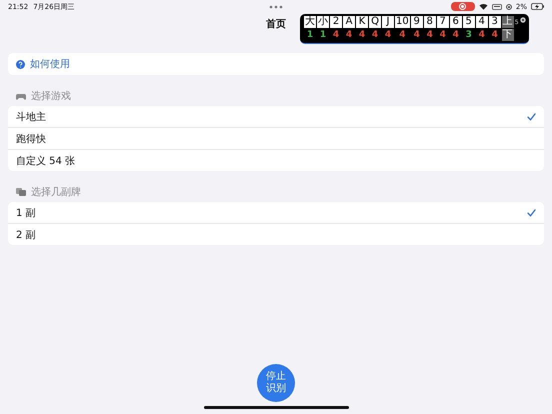  What do you see at coordinates (462, 6) in the screenshot?
I see `record-icon` at bounding box center [462, 6].